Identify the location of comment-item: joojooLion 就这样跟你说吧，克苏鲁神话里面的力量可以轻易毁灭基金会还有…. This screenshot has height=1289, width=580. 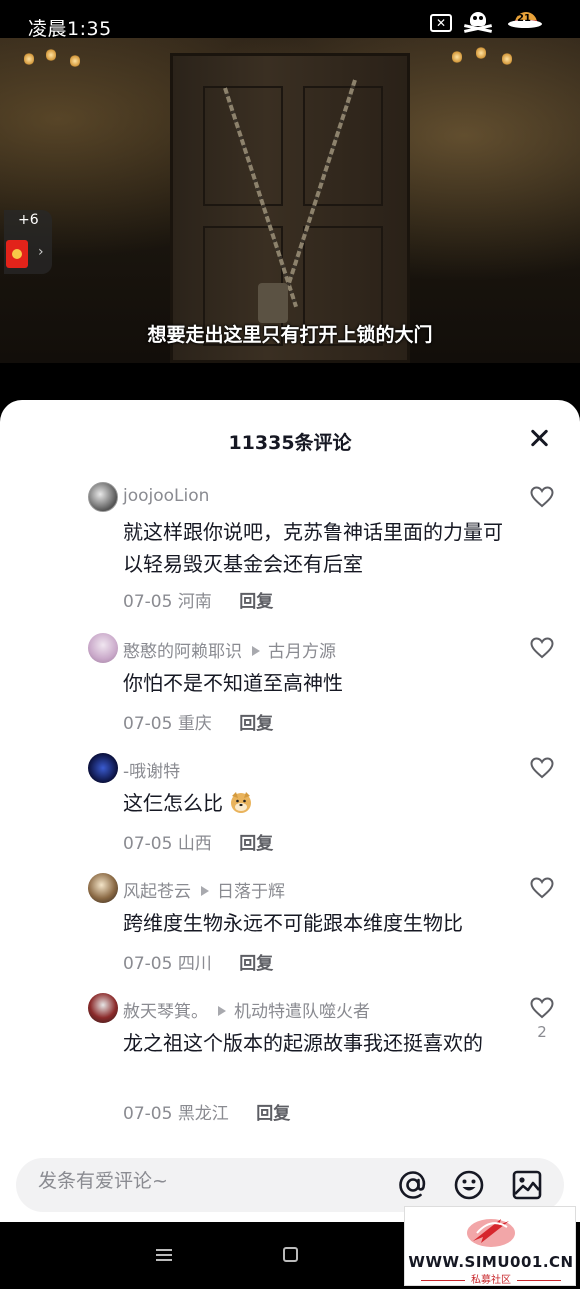
(290, 547).